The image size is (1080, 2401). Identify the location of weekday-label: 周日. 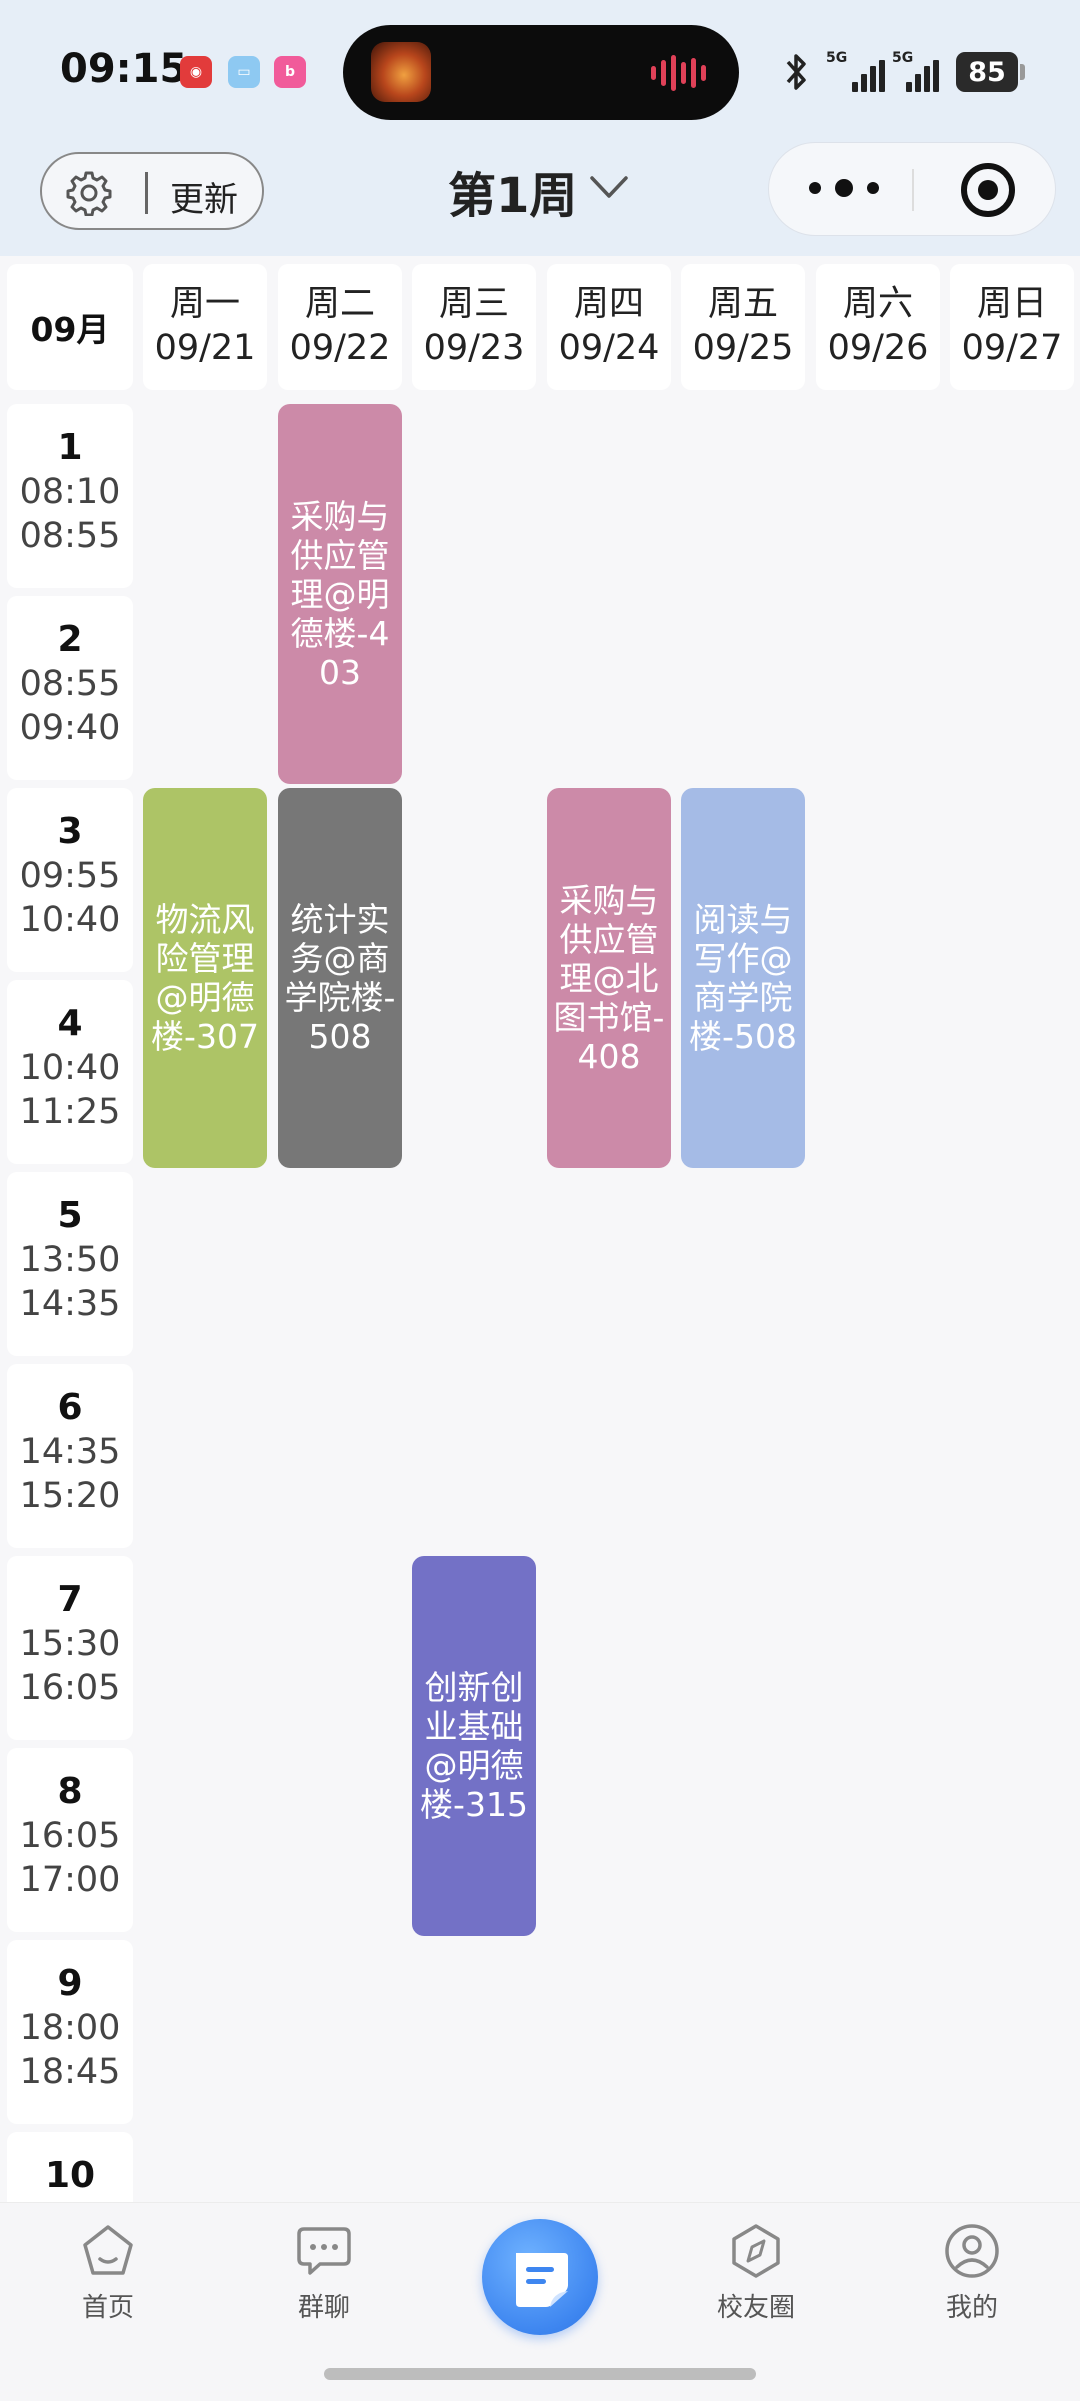
(1011, 304).